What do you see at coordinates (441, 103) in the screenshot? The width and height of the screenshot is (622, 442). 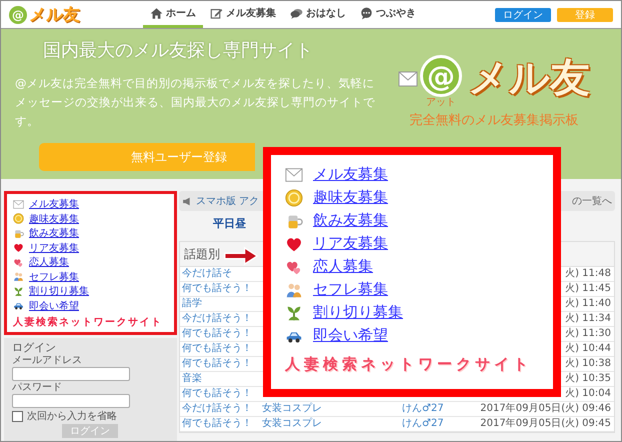 I see `logo-reading: アット` at bounding box center [441, 103].